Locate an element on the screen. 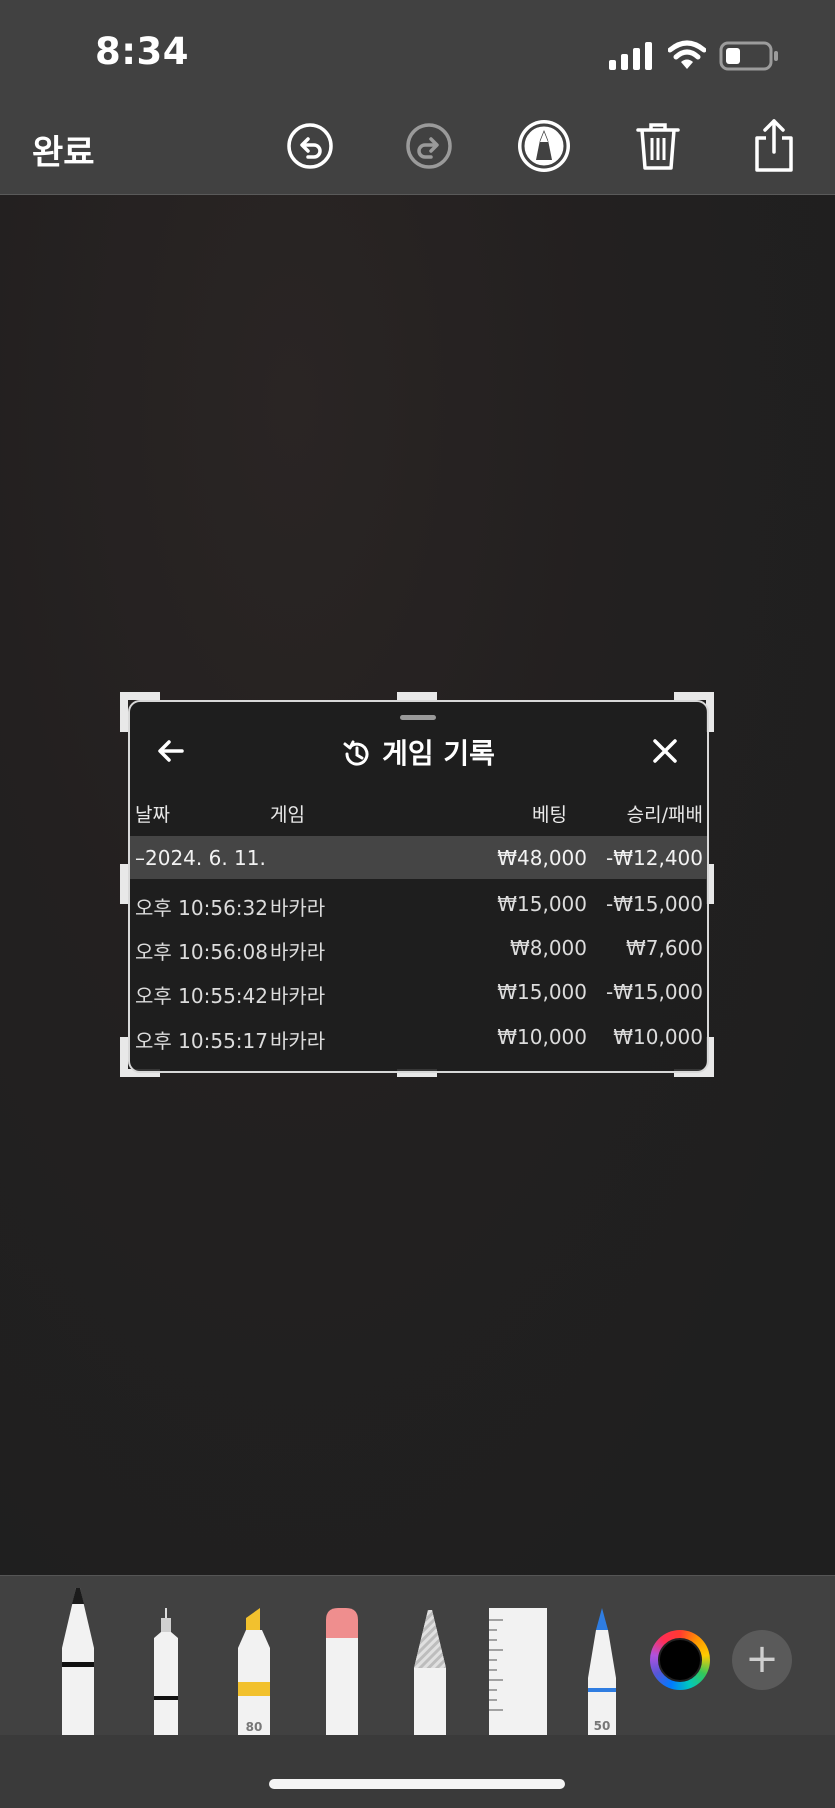 This screenshot has height=1808, width=835. group-result-total: -₩12,400 is located at coordinates (654, 858).